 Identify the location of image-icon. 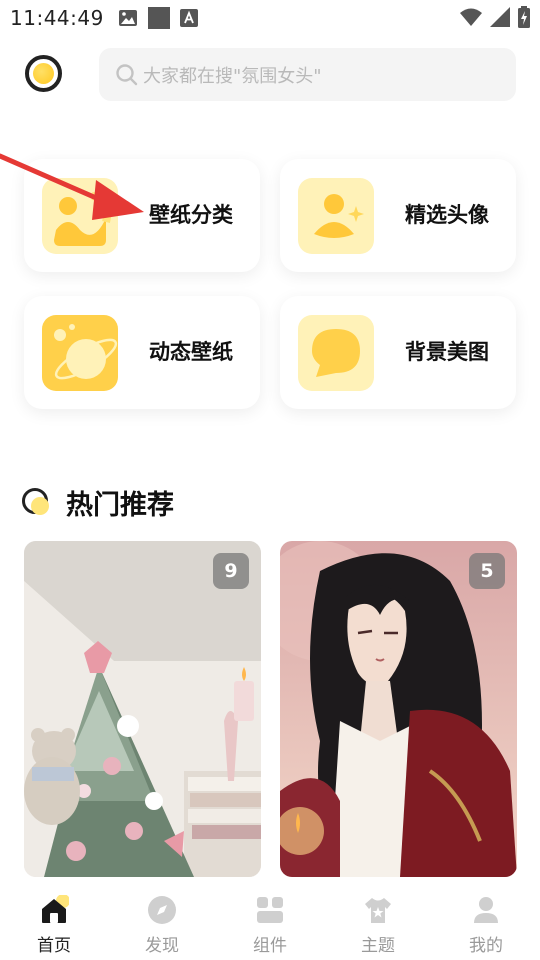
(127, 18).